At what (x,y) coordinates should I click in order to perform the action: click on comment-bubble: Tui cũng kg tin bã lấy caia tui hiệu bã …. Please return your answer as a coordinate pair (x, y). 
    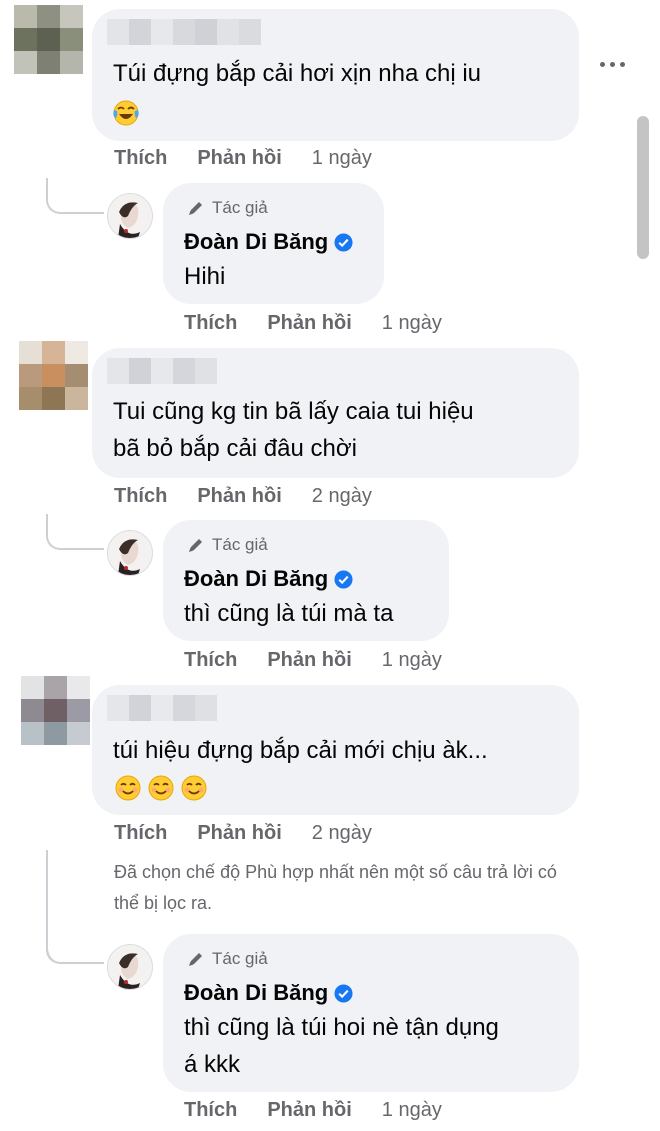
    Looking at the image, I should click on (335, 413).